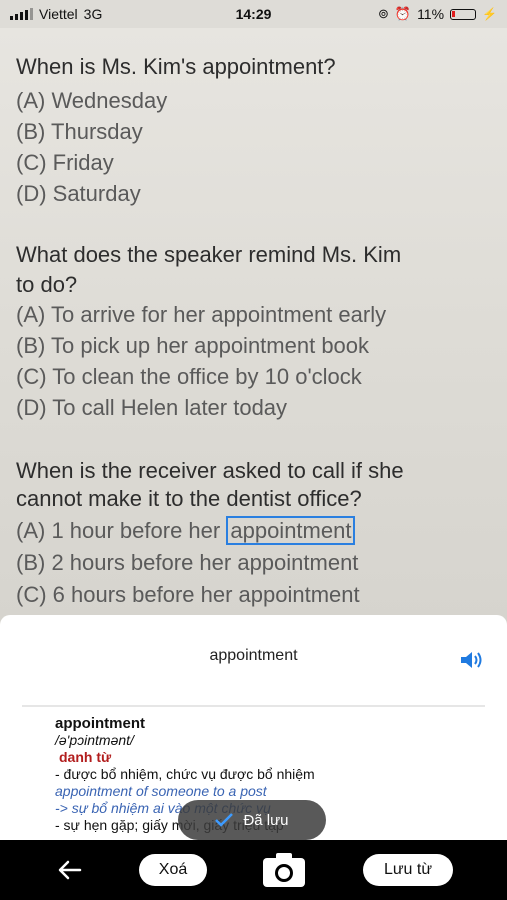 This screenshot has width=507, height=900. Describe the element at coordinates (79, 131) in the screenshot. I see `question-1-option-b: (B) Thursday` at that location.